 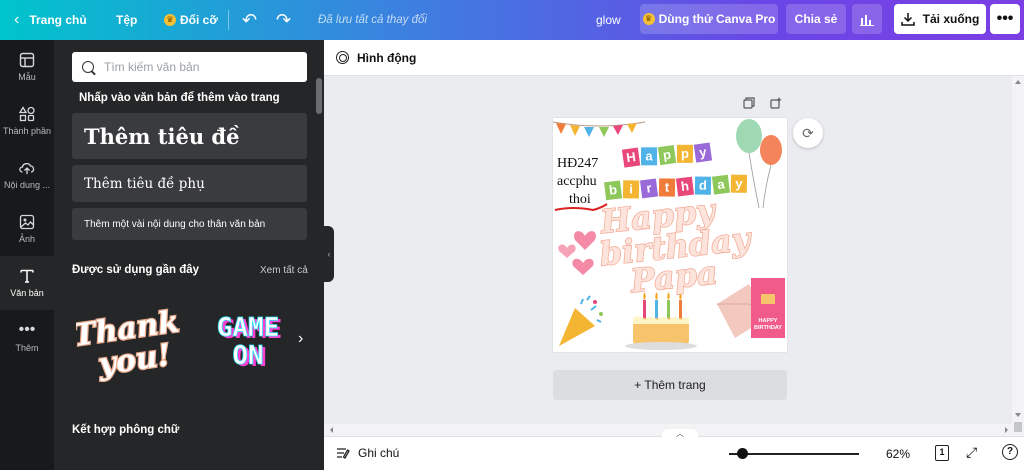 I want to click on rail-item-templates: Mẫu, so click(x=27, y=67).